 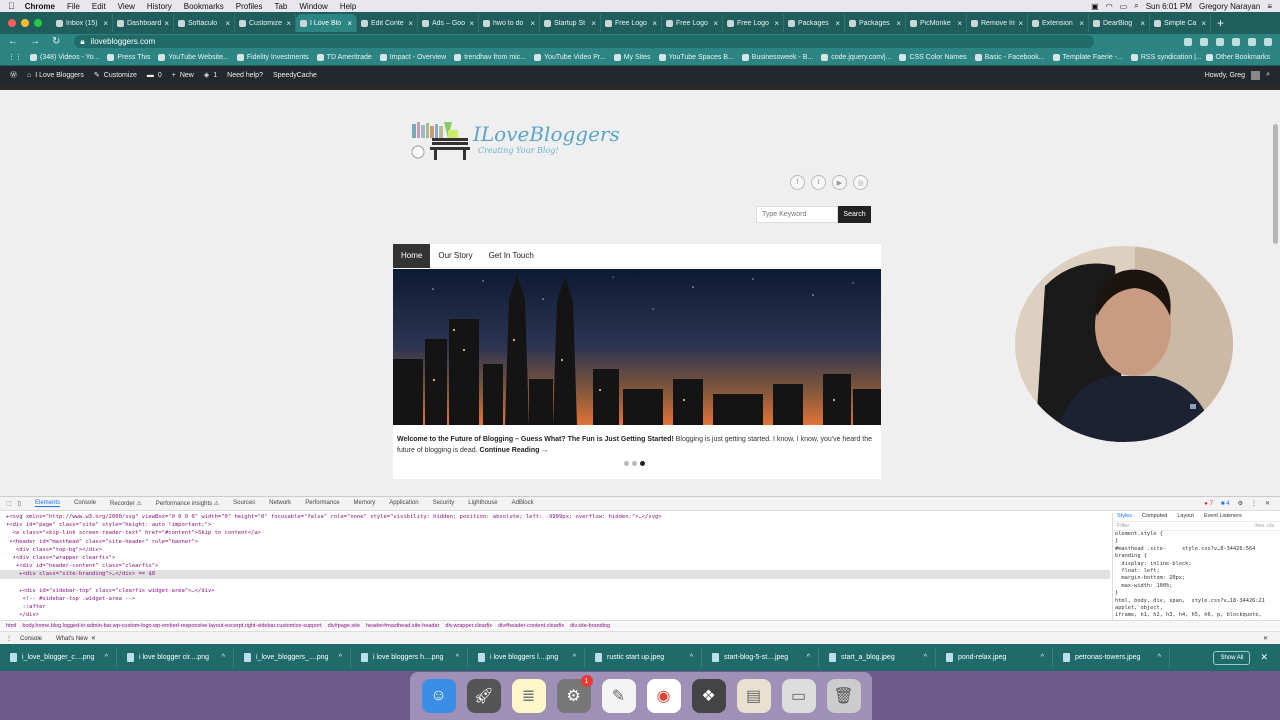 What do you see at coordinates (1109, 6) in the screenshot?
I see `wifi-icon: ◠` at bounding box center [1109, 6].